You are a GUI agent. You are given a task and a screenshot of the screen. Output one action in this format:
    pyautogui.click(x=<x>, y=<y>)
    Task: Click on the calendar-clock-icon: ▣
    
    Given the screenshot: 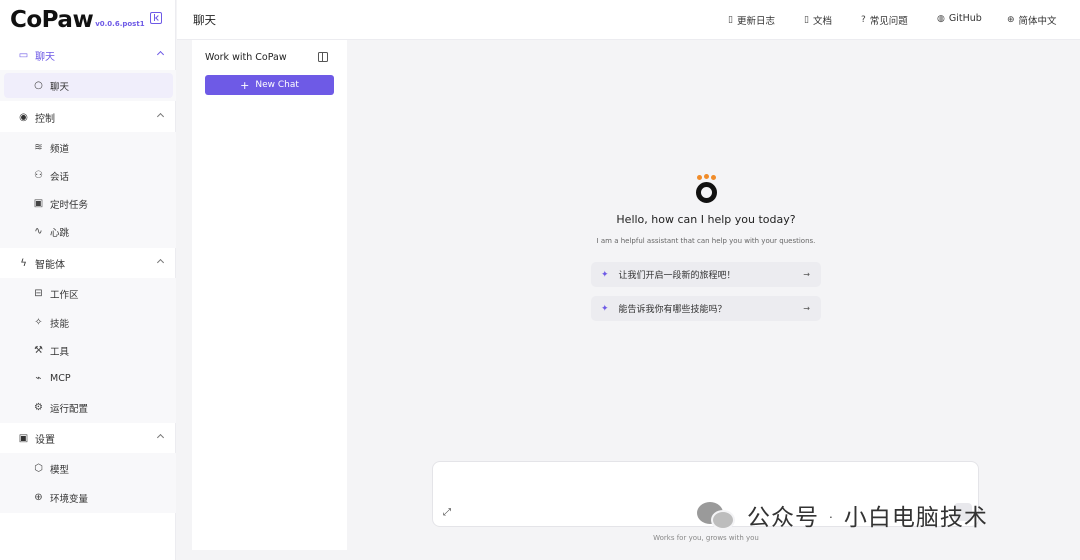 What is the action you would take?
    pyautogui.click(x=38, y=203)
    